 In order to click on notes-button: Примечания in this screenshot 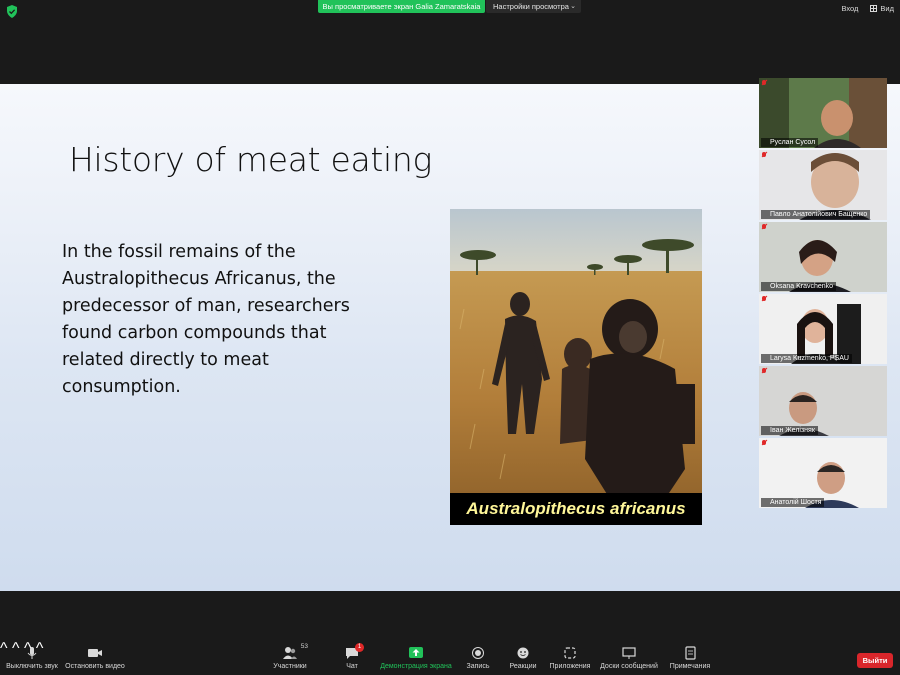, I will do `click(690, 658)`.